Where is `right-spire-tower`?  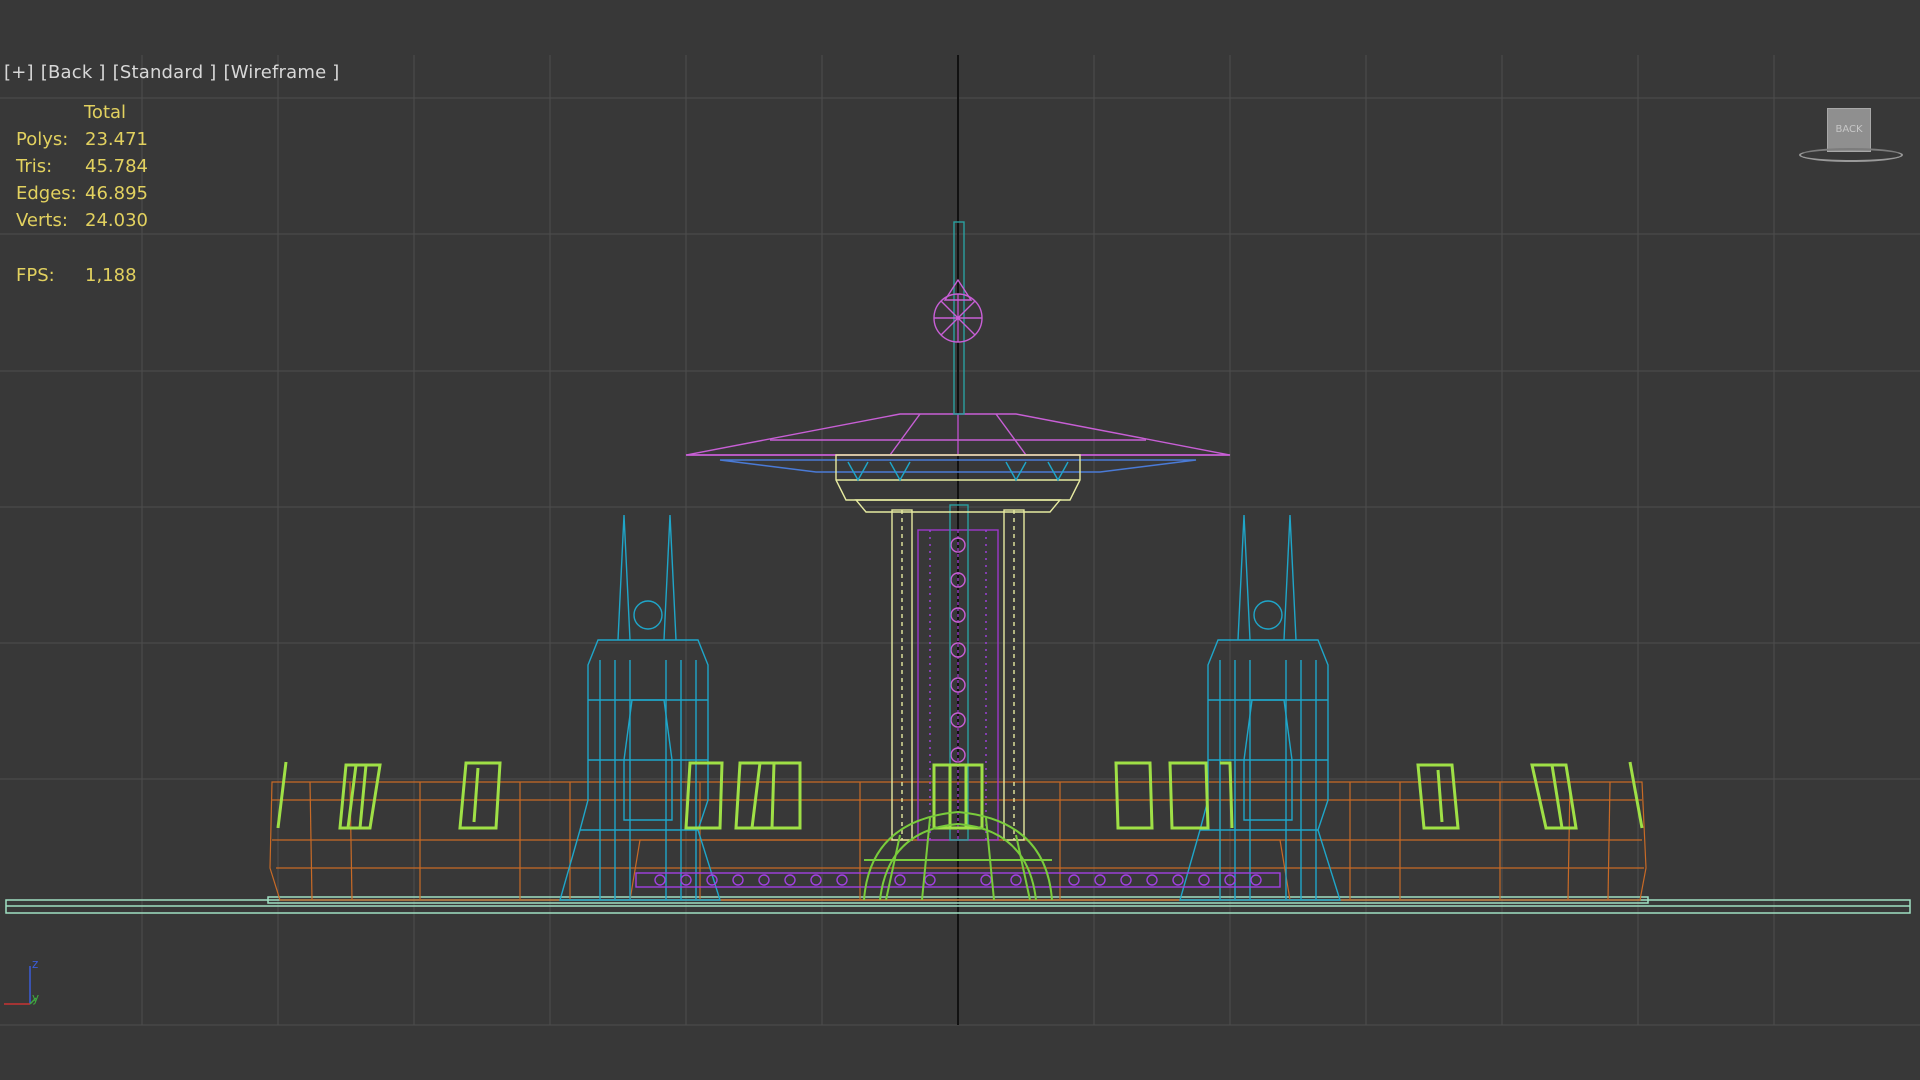
right-spire-tower is located at coordinates (1260, 707).